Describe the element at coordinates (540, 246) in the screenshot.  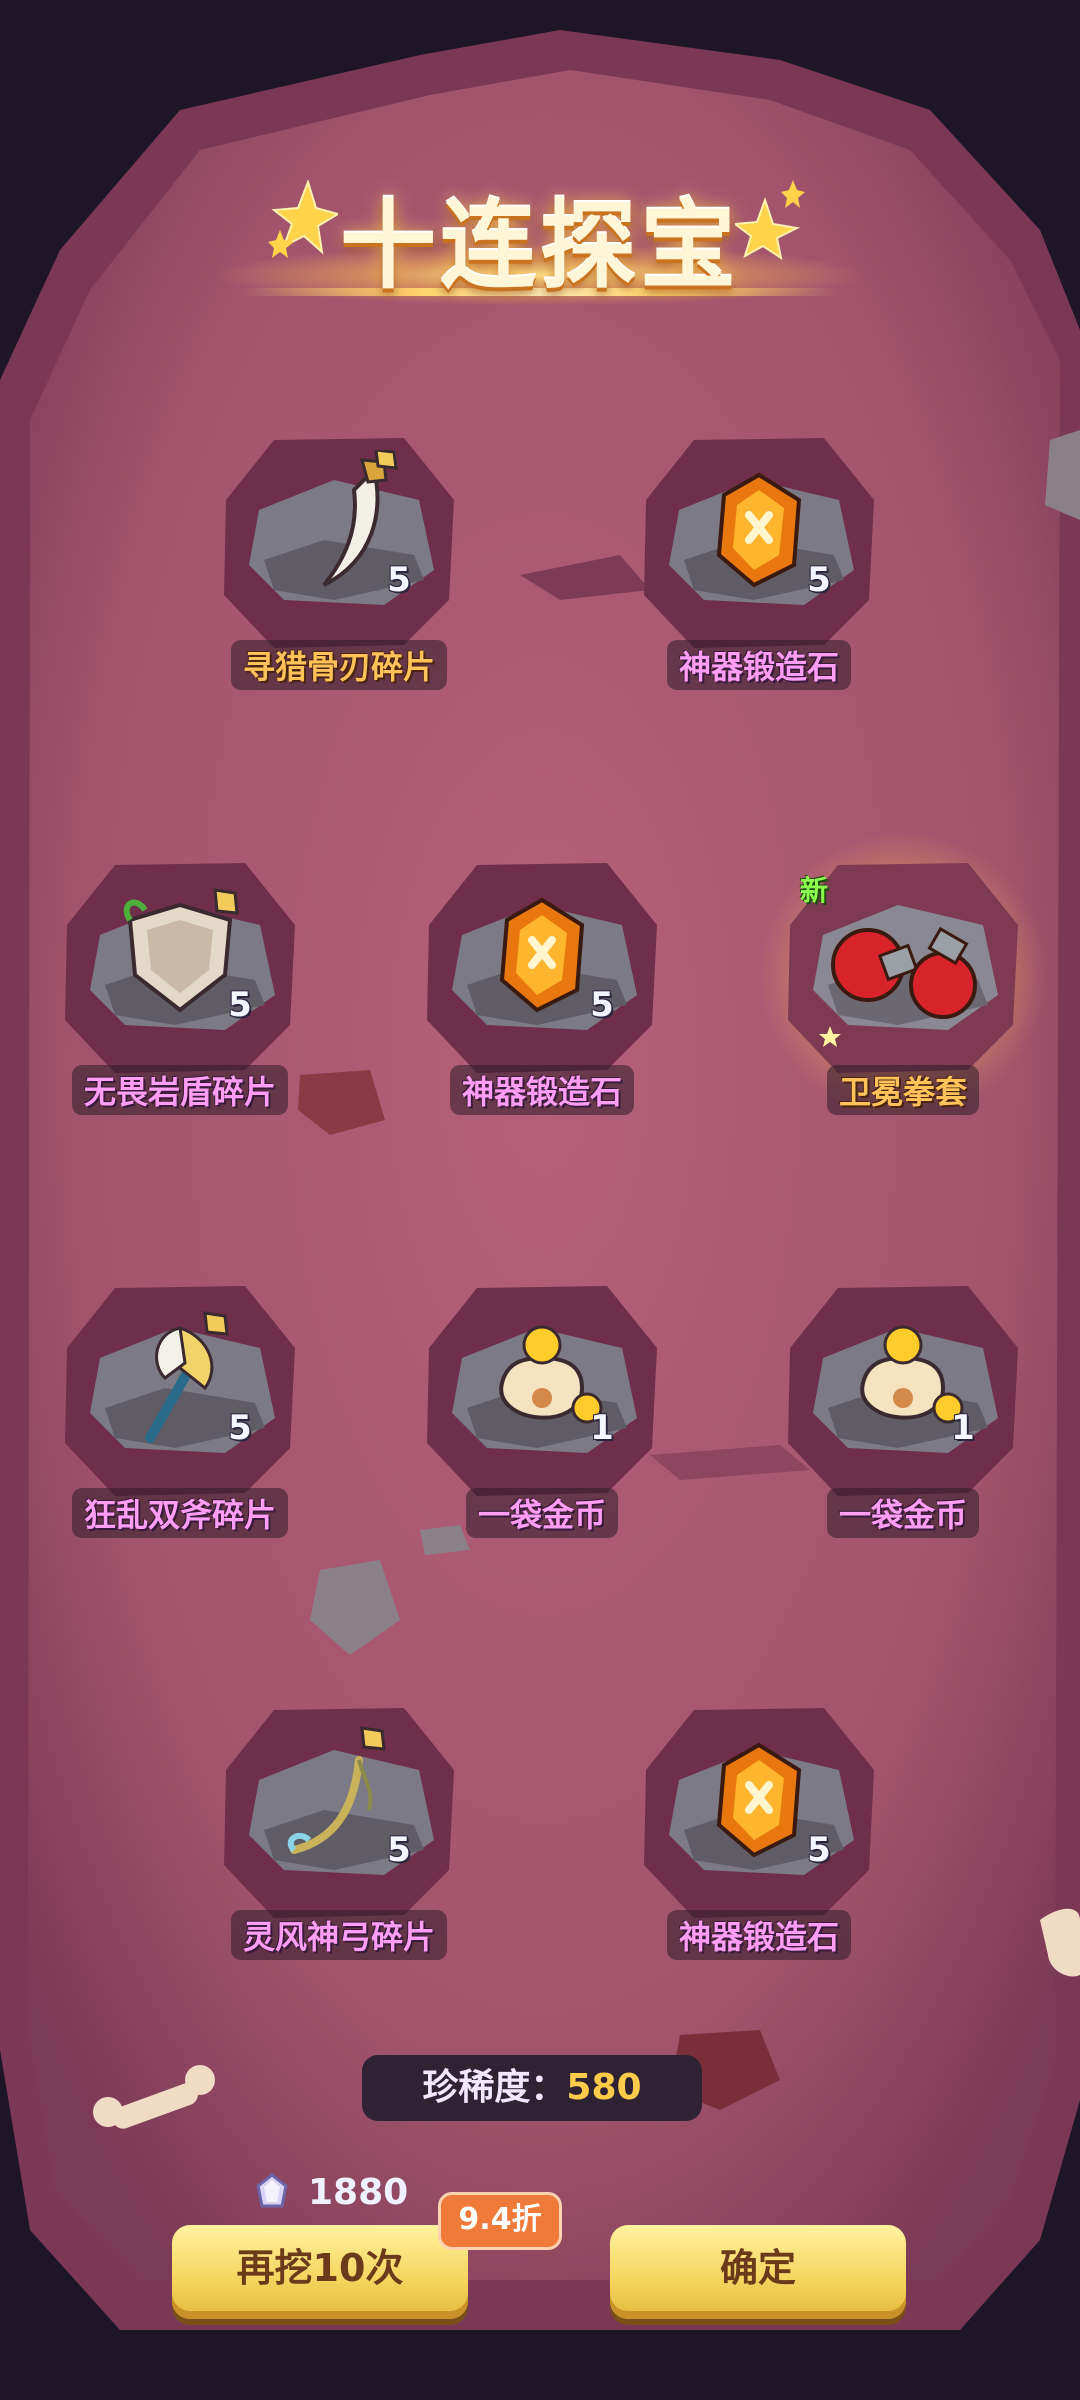
I see `page-title: 十连探宝` at that location.